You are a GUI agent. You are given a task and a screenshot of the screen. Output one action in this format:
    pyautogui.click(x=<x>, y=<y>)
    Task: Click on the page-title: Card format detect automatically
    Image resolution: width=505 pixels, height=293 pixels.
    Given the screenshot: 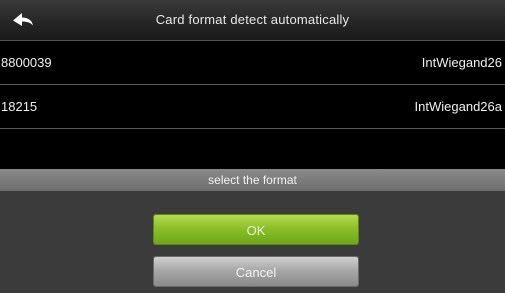 What is the action you would take?
    pyautogui.click(x=252, y=19)
    